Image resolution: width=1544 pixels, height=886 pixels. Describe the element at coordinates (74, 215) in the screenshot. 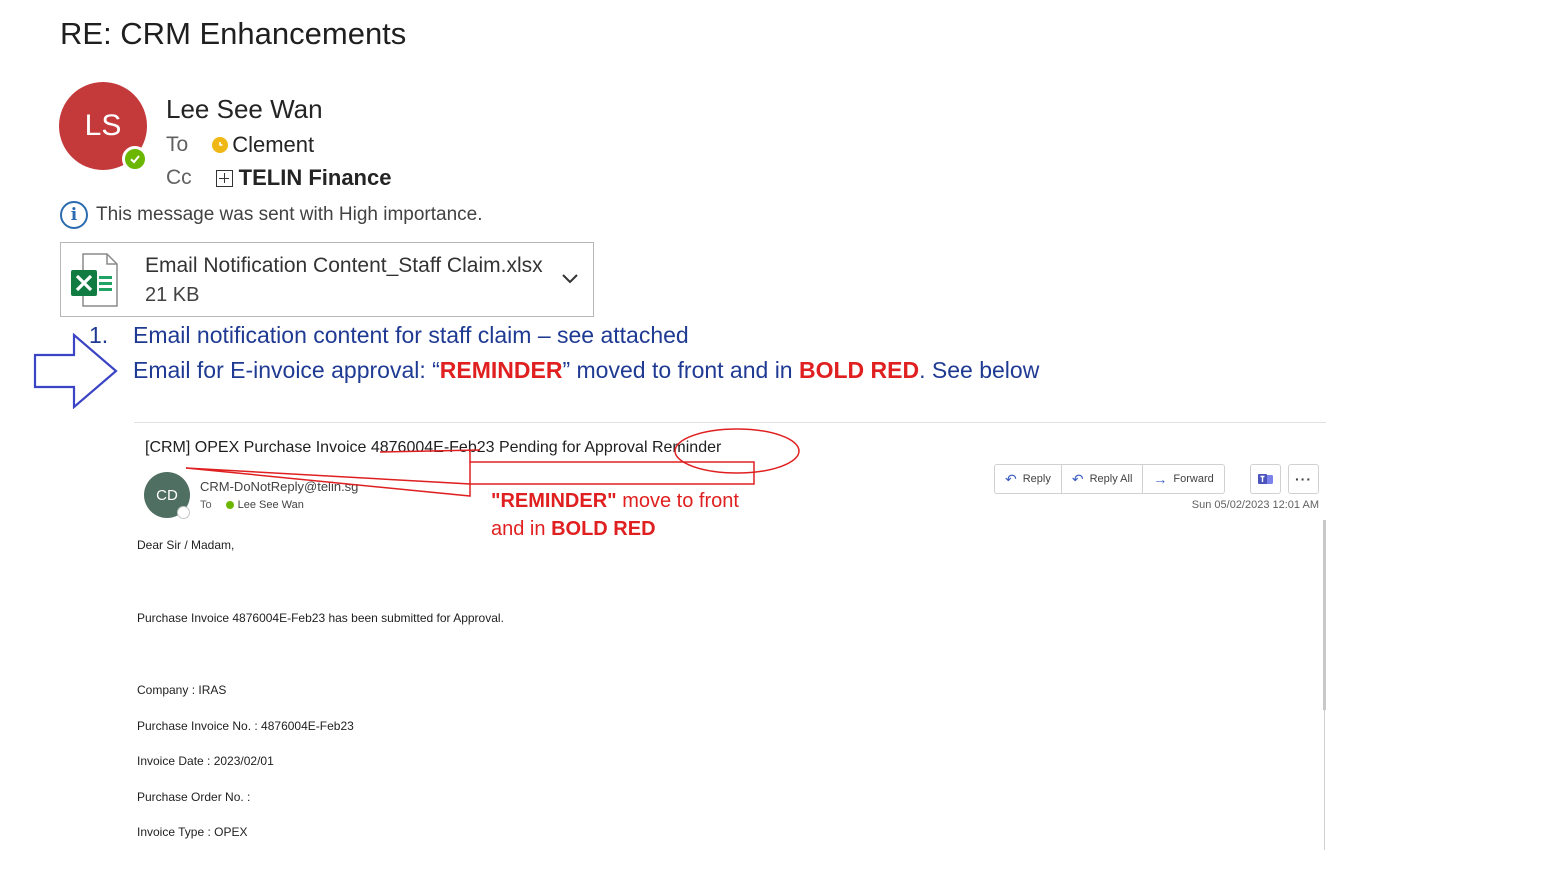

I see `info-icon: i` at that location.